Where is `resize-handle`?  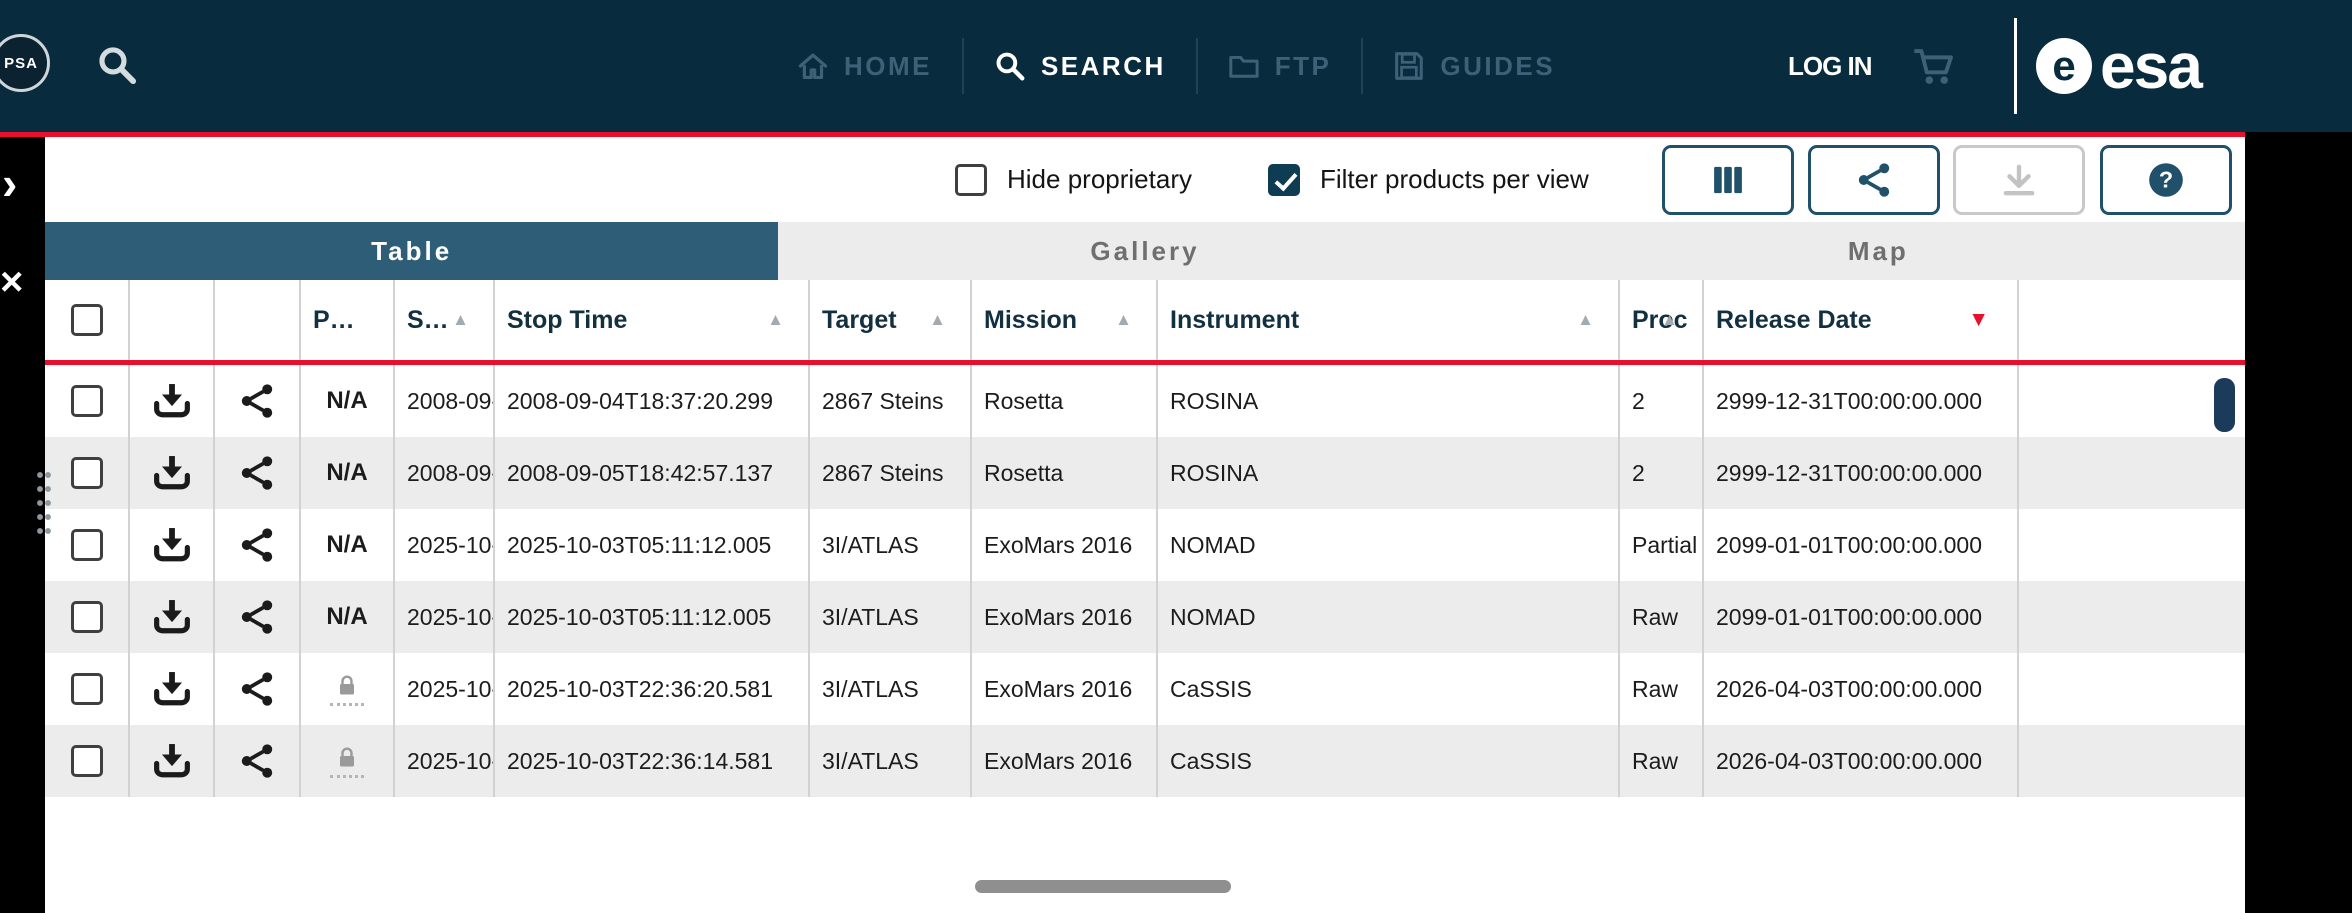 resize-handle is located at coordinates (44, 504).